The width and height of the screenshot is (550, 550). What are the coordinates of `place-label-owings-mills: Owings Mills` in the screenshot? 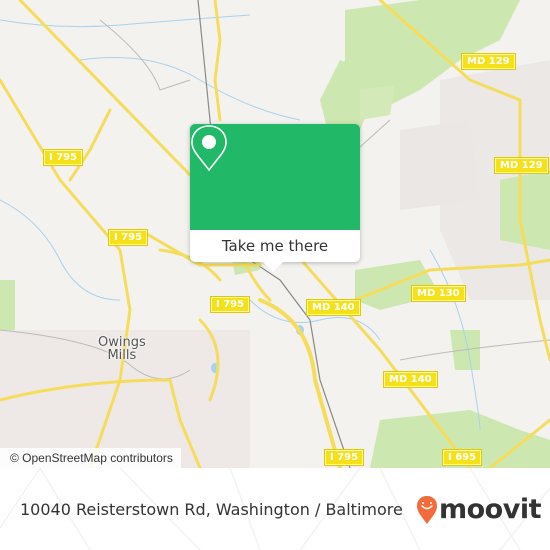 It's located at (122, 349).